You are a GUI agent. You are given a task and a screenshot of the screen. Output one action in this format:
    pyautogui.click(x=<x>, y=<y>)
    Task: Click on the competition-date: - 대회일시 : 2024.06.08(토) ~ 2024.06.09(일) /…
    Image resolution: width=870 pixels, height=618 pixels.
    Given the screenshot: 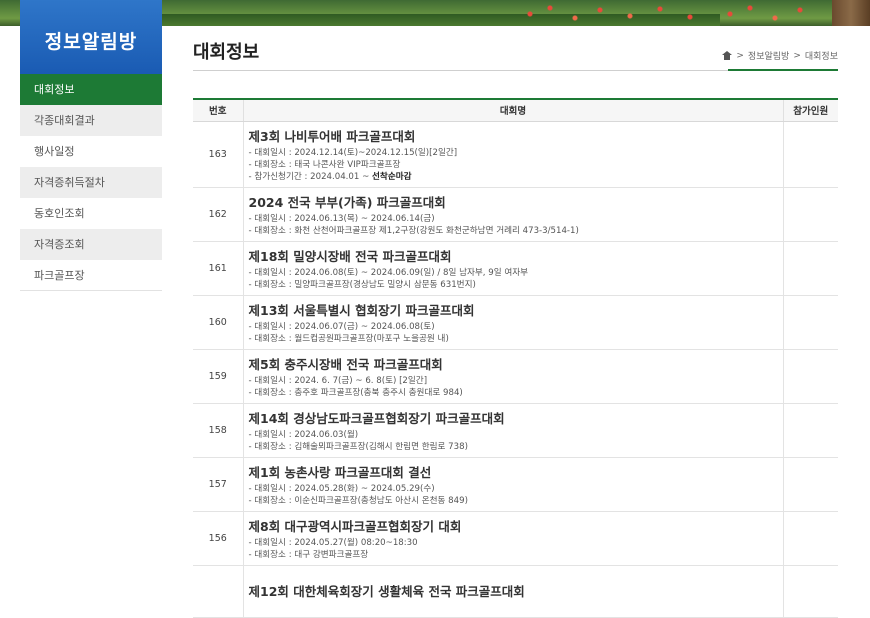 What is the action you would take?
    pyautogui.click(x=388, y=272)
    